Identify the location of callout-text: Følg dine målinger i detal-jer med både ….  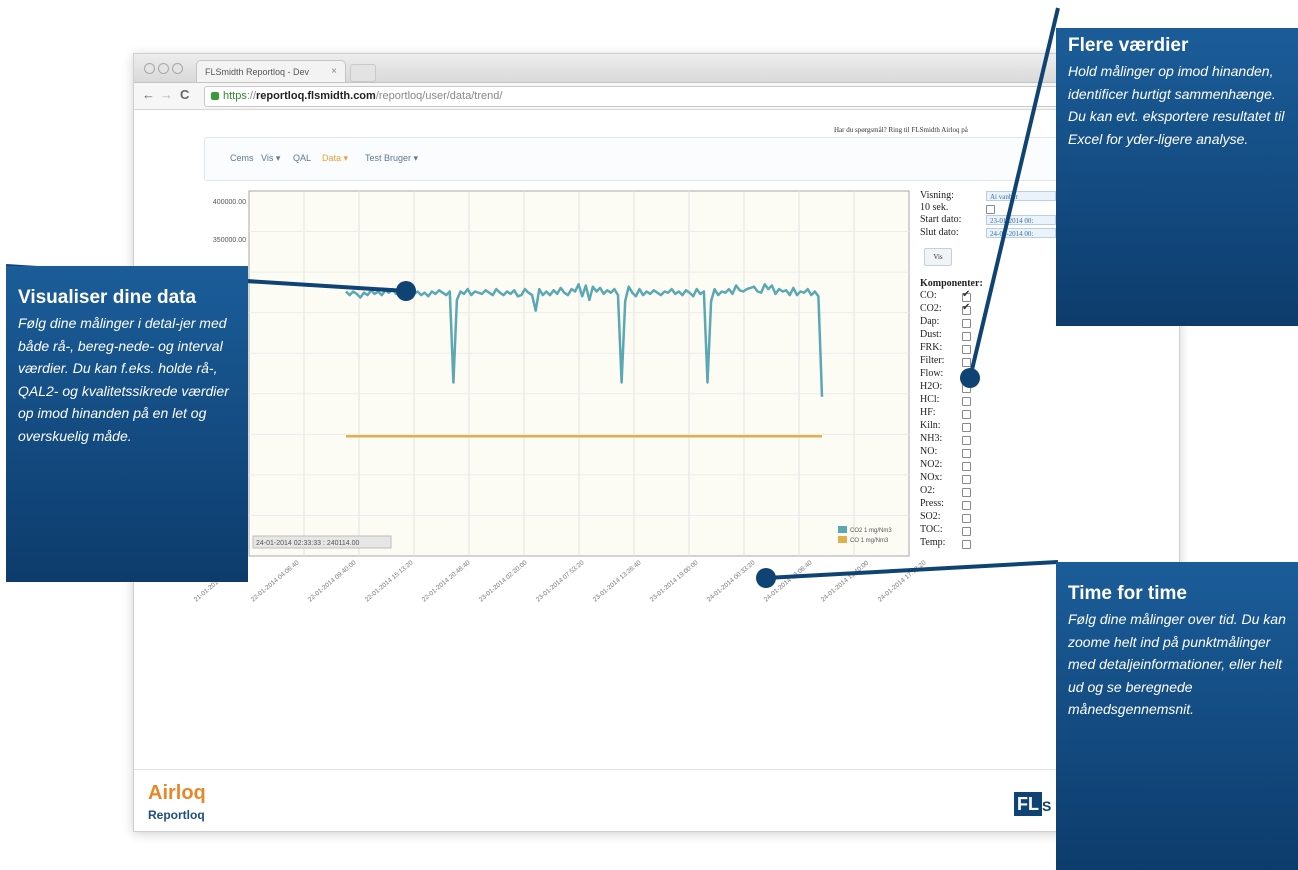
(123, 379).